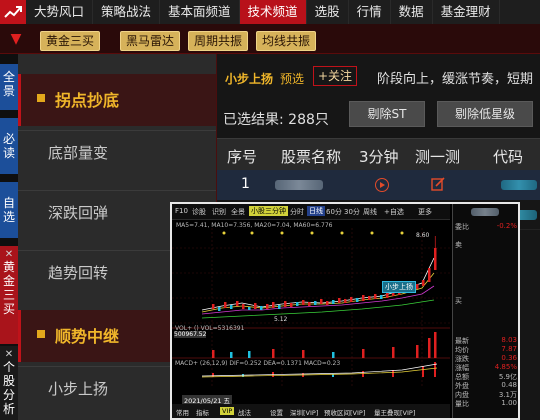 The width and height of the screenshot is (540, 420). I want to click on table-row: 1, so click(378, 185).